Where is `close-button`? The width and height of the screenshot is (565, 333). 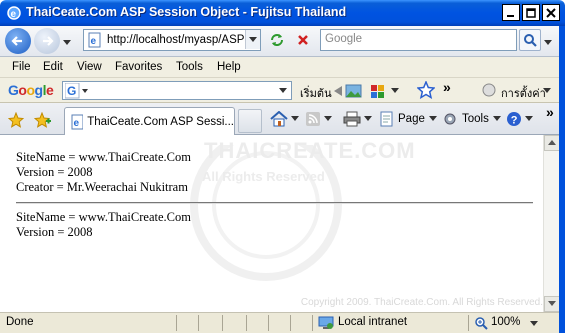 close-button is located at coordinates (551, 12).